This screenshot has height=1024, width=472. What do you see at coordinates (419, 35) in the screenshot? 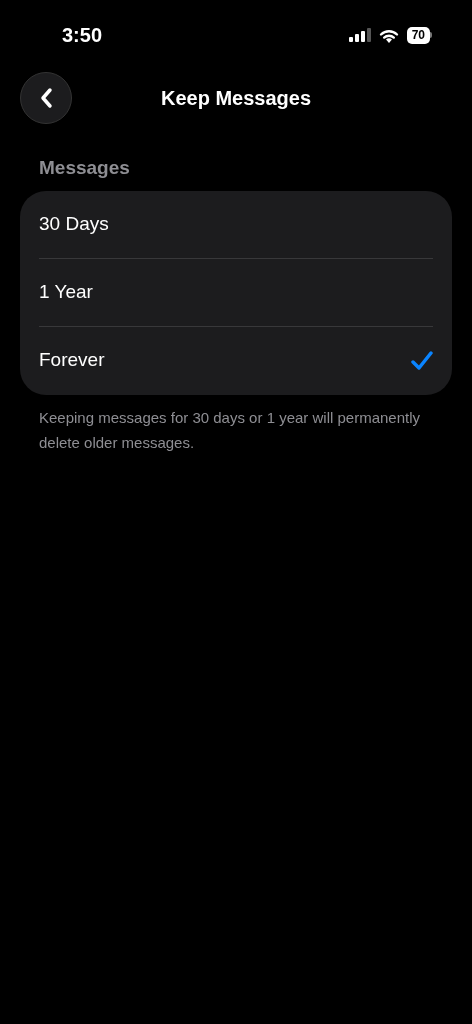
I see `battery-indicator: 70` at bounding box center [419, 35].